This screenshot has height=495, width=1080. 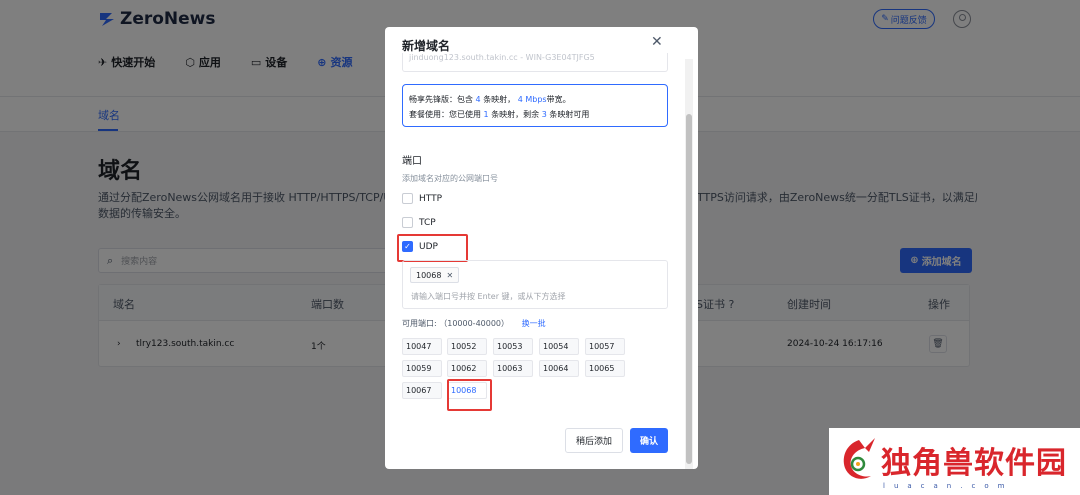 I want to click on port-chip: 10062, so click(x=467, y=368).